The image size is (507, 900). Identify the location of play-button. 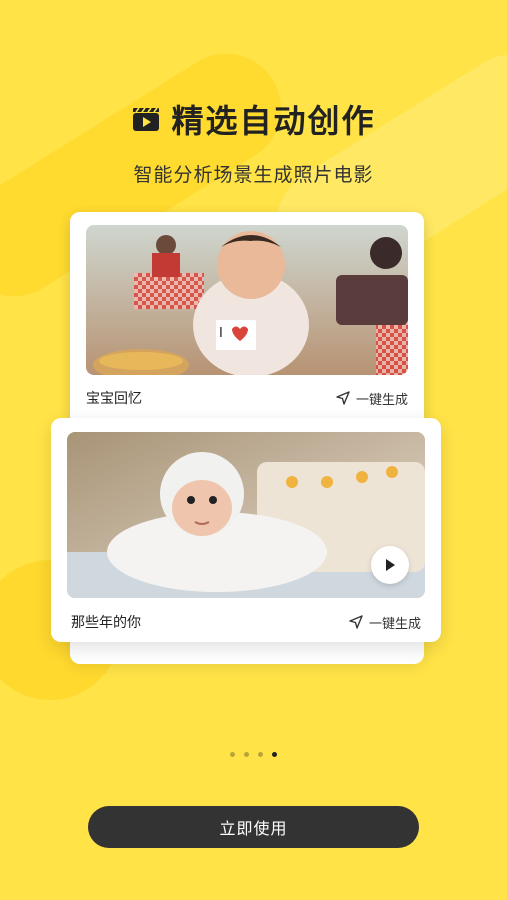
(390, 565).